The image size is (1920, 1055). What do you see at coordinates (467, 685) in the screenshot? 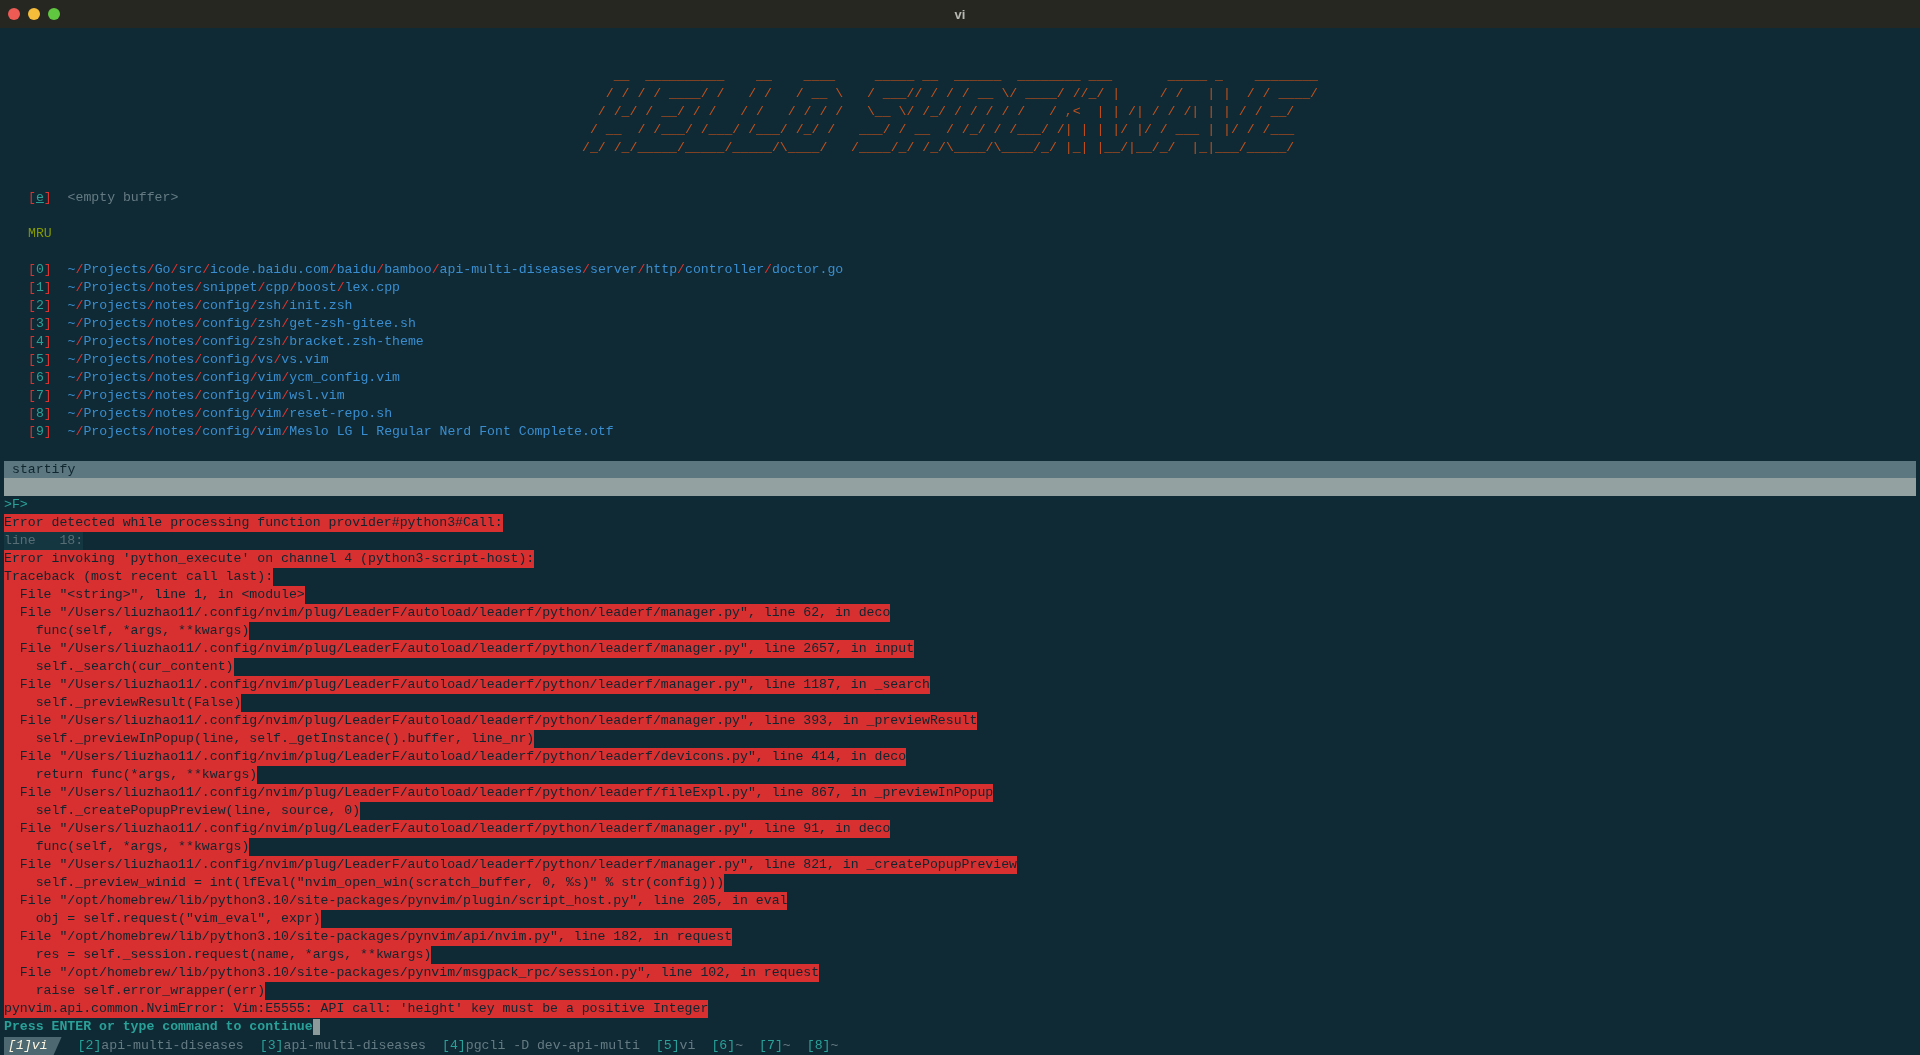
I see `error-message: File "/Users/liuzhao11/.config/nvim/plug/LeaderF/autoload/leaderf/python/leaderf/manager.py", line 1187, in _search` at bounding box center [467, 685].